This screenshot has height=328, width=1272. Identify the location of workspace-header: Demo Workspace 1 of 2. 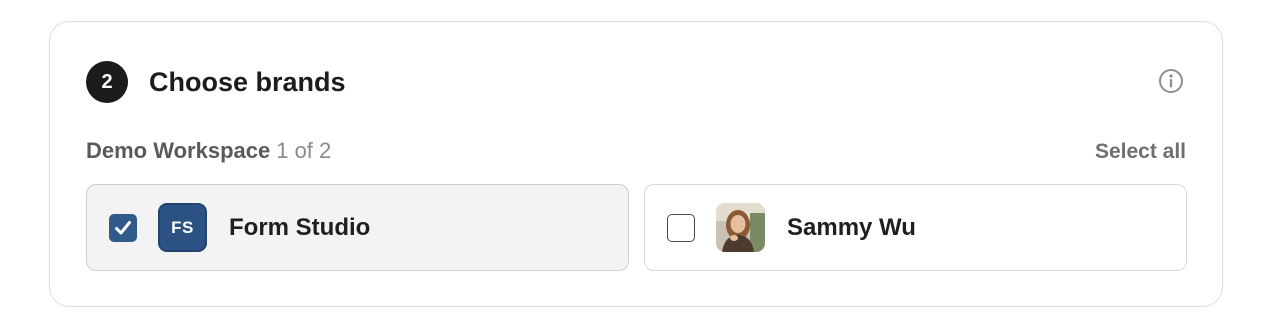
(208, 151).